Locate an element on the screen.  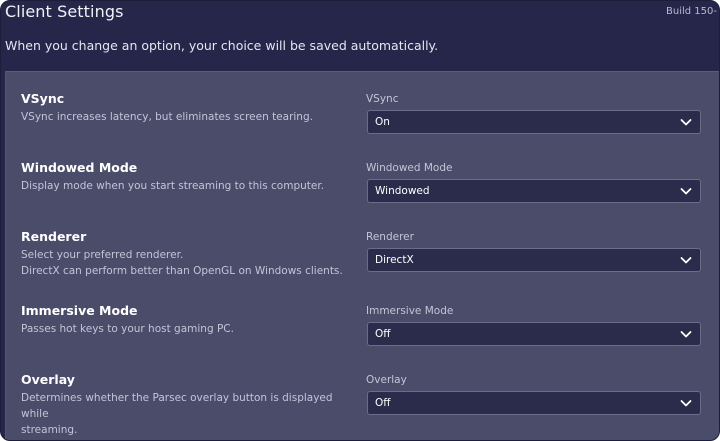
setting-description: Passes hot keys to your host gaming PC. is located at coordinates (127, 329).